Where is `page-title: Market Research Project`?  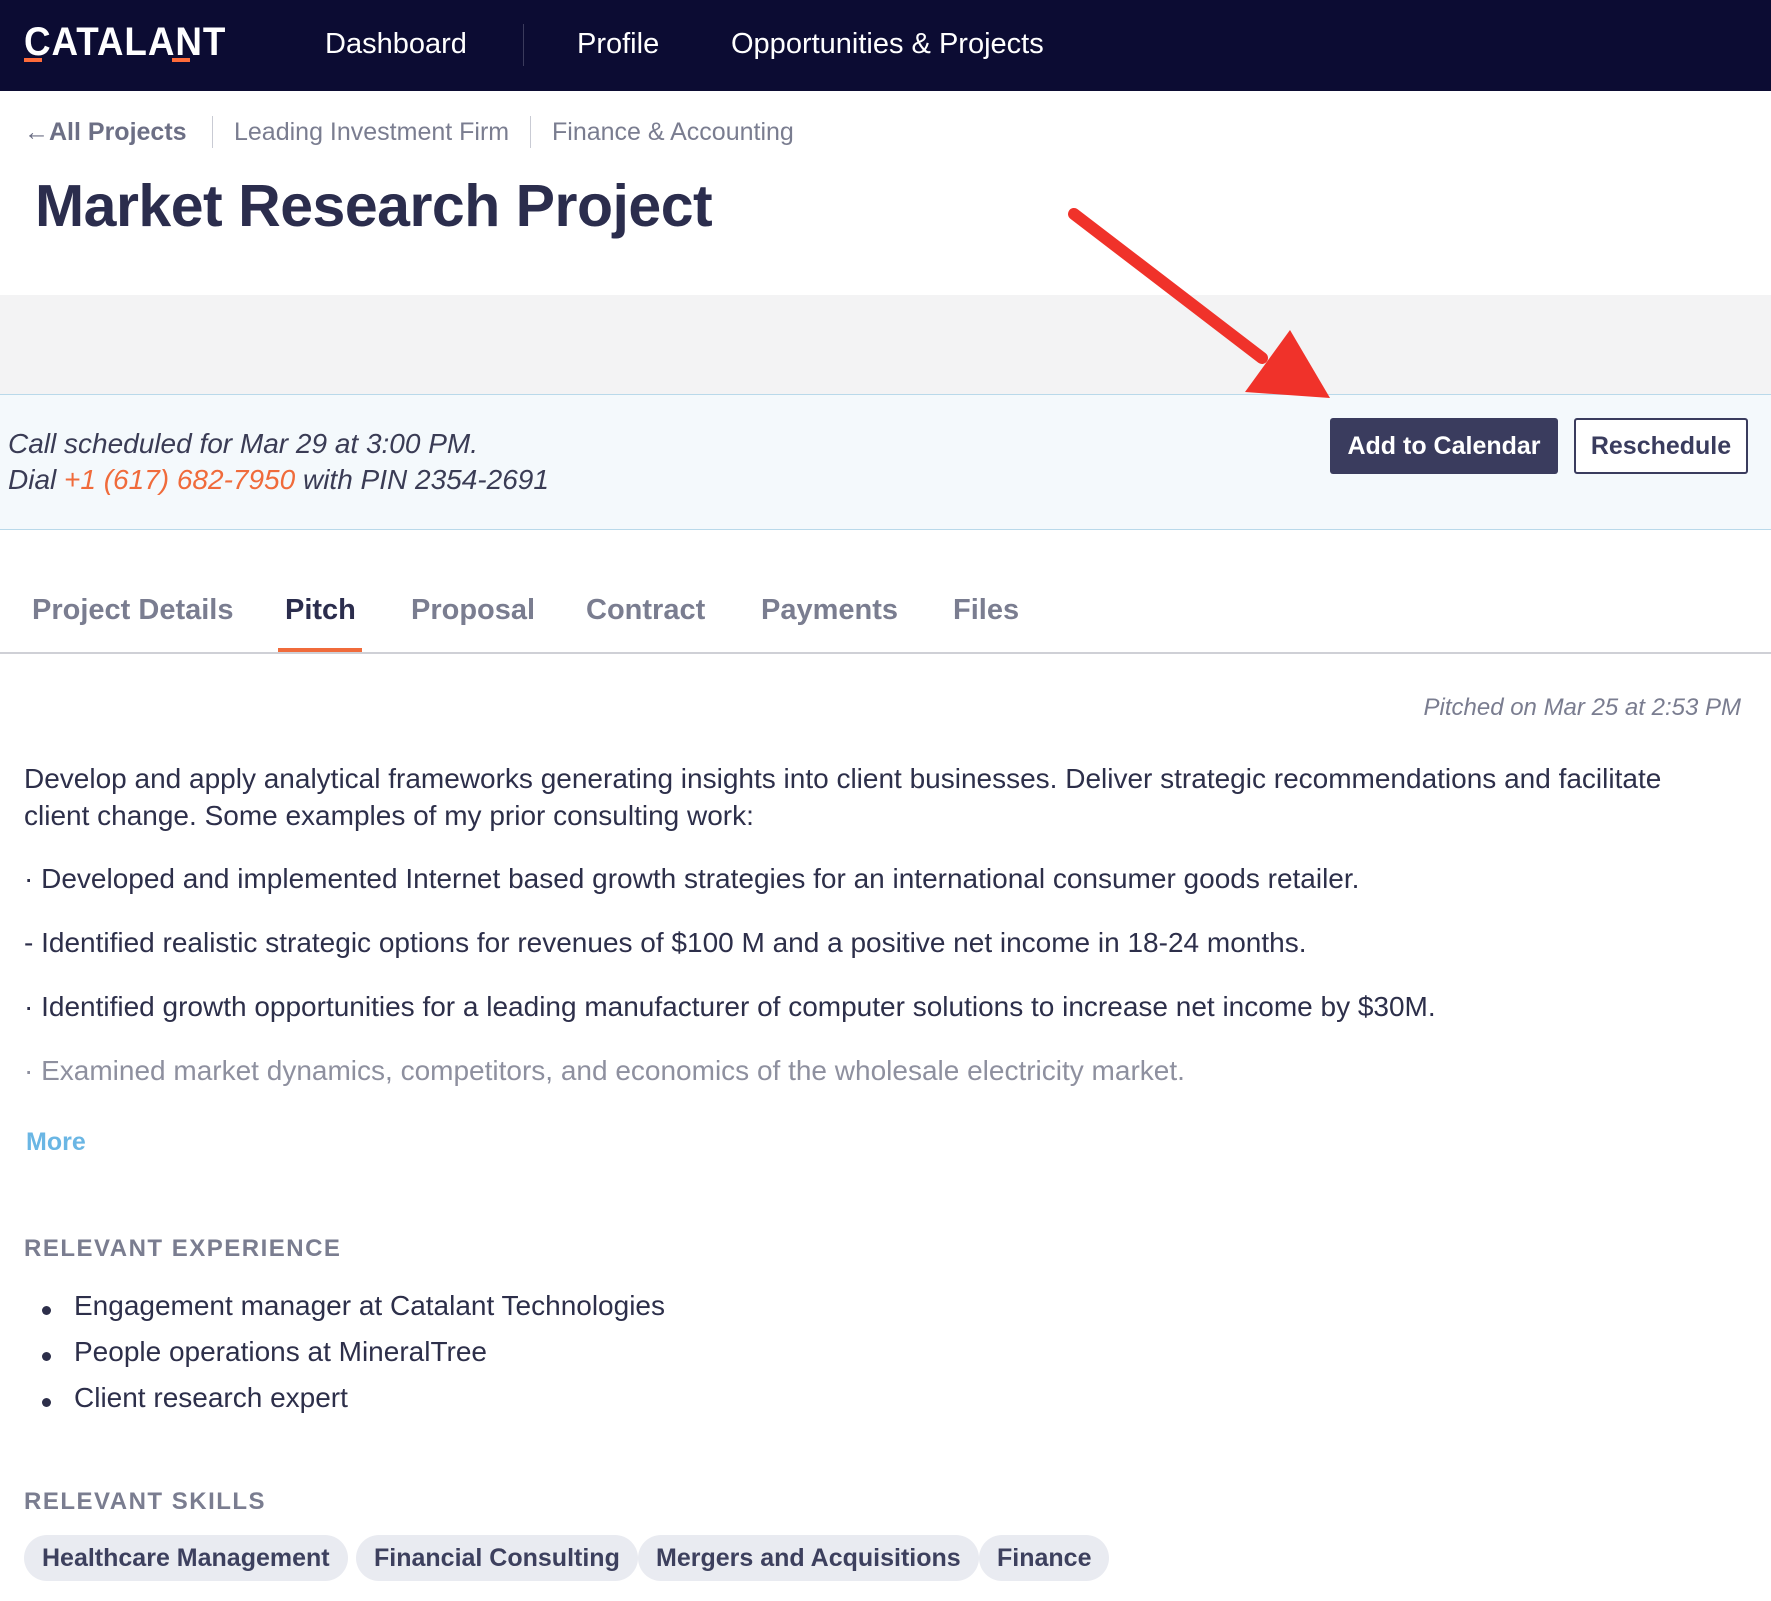
page-title: Market Research Project is located at coordinates (374, 206).